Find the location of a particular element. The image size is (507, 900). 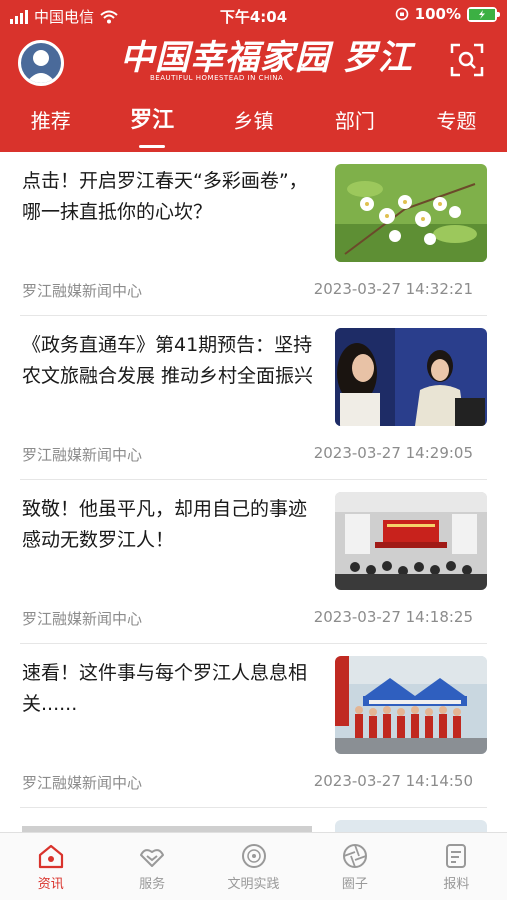

news-title: 《政务直通车》第41期预告：坚持农文旅融合发展 推动乡村全面振兴 is located at coordinates (168, 360).